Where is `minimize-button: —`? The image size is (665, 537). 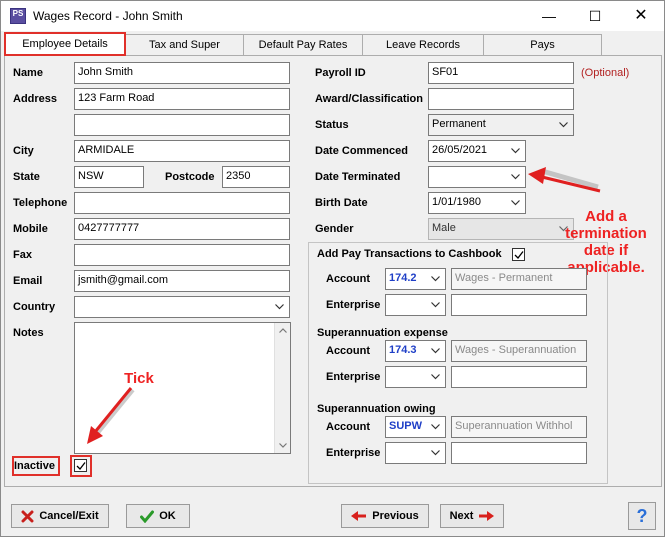 minimize-button: — is located at coordinates (549, 16).